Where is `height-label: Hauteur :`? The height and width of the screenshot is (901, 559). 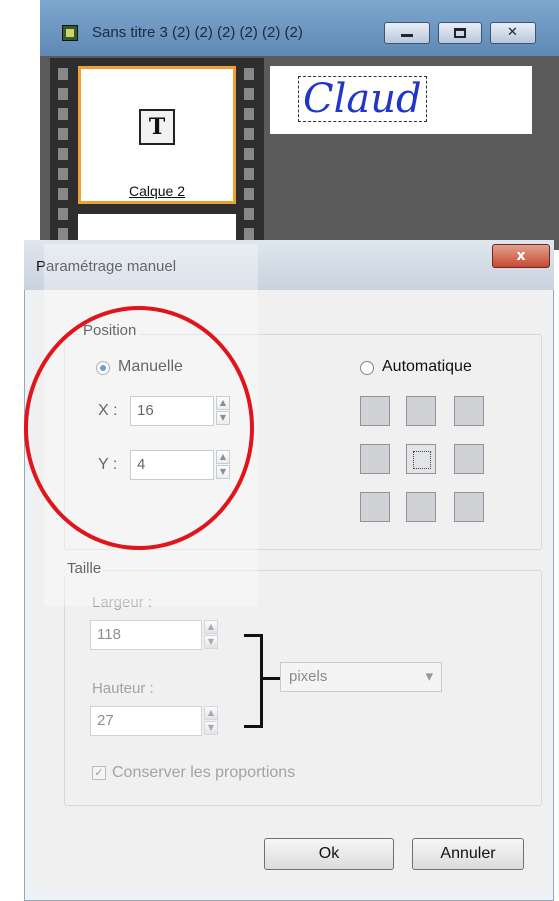
height-label: Hauteur : is located at coordinates (123, 688).